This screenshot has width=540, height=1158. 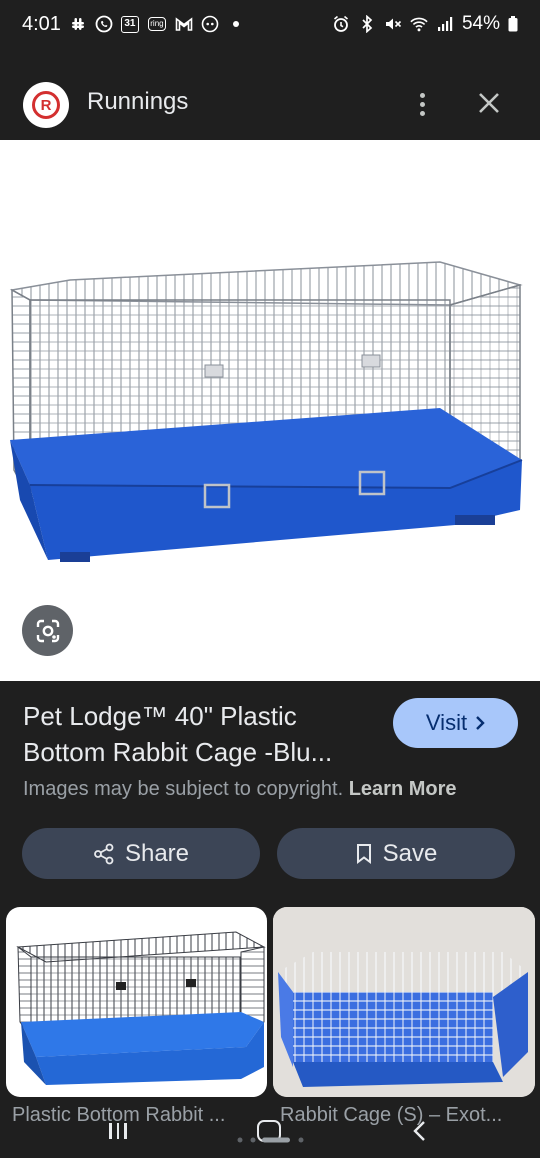 I want to click on scroll-indicator, so click(x=270, y=1140).